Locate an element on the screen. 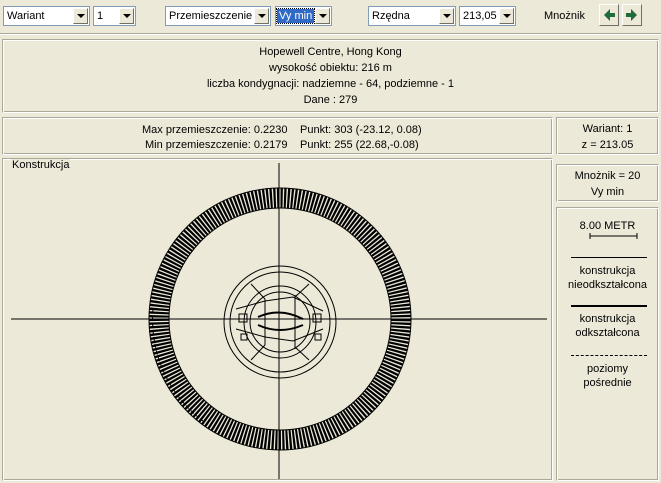 The height and width of the screenshot is (483, 661). legend-deformed-line is located at coordinates (609, 306).